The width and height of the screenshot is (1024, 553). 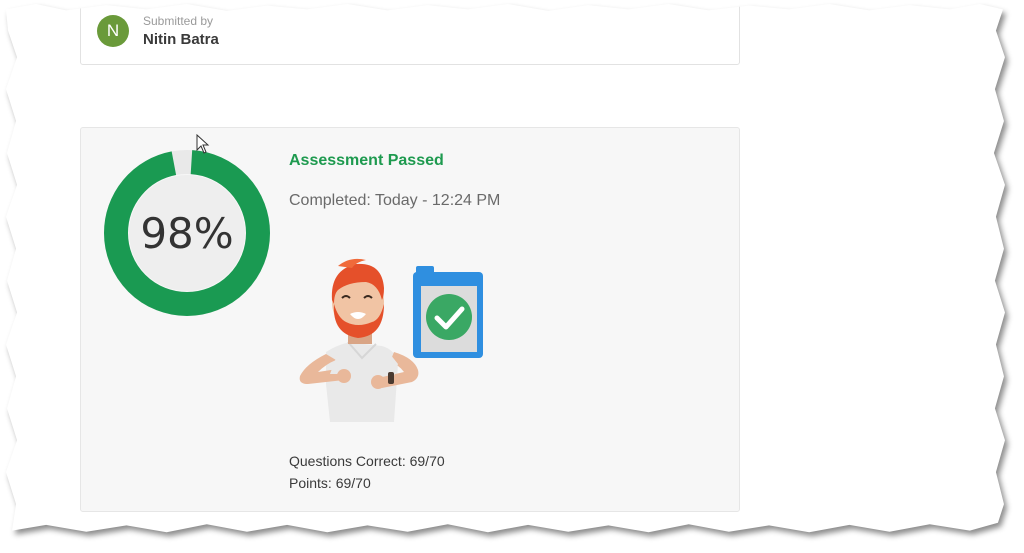 I want to click on assessment-status: Assessment Passed, so click(x=366, y=160).